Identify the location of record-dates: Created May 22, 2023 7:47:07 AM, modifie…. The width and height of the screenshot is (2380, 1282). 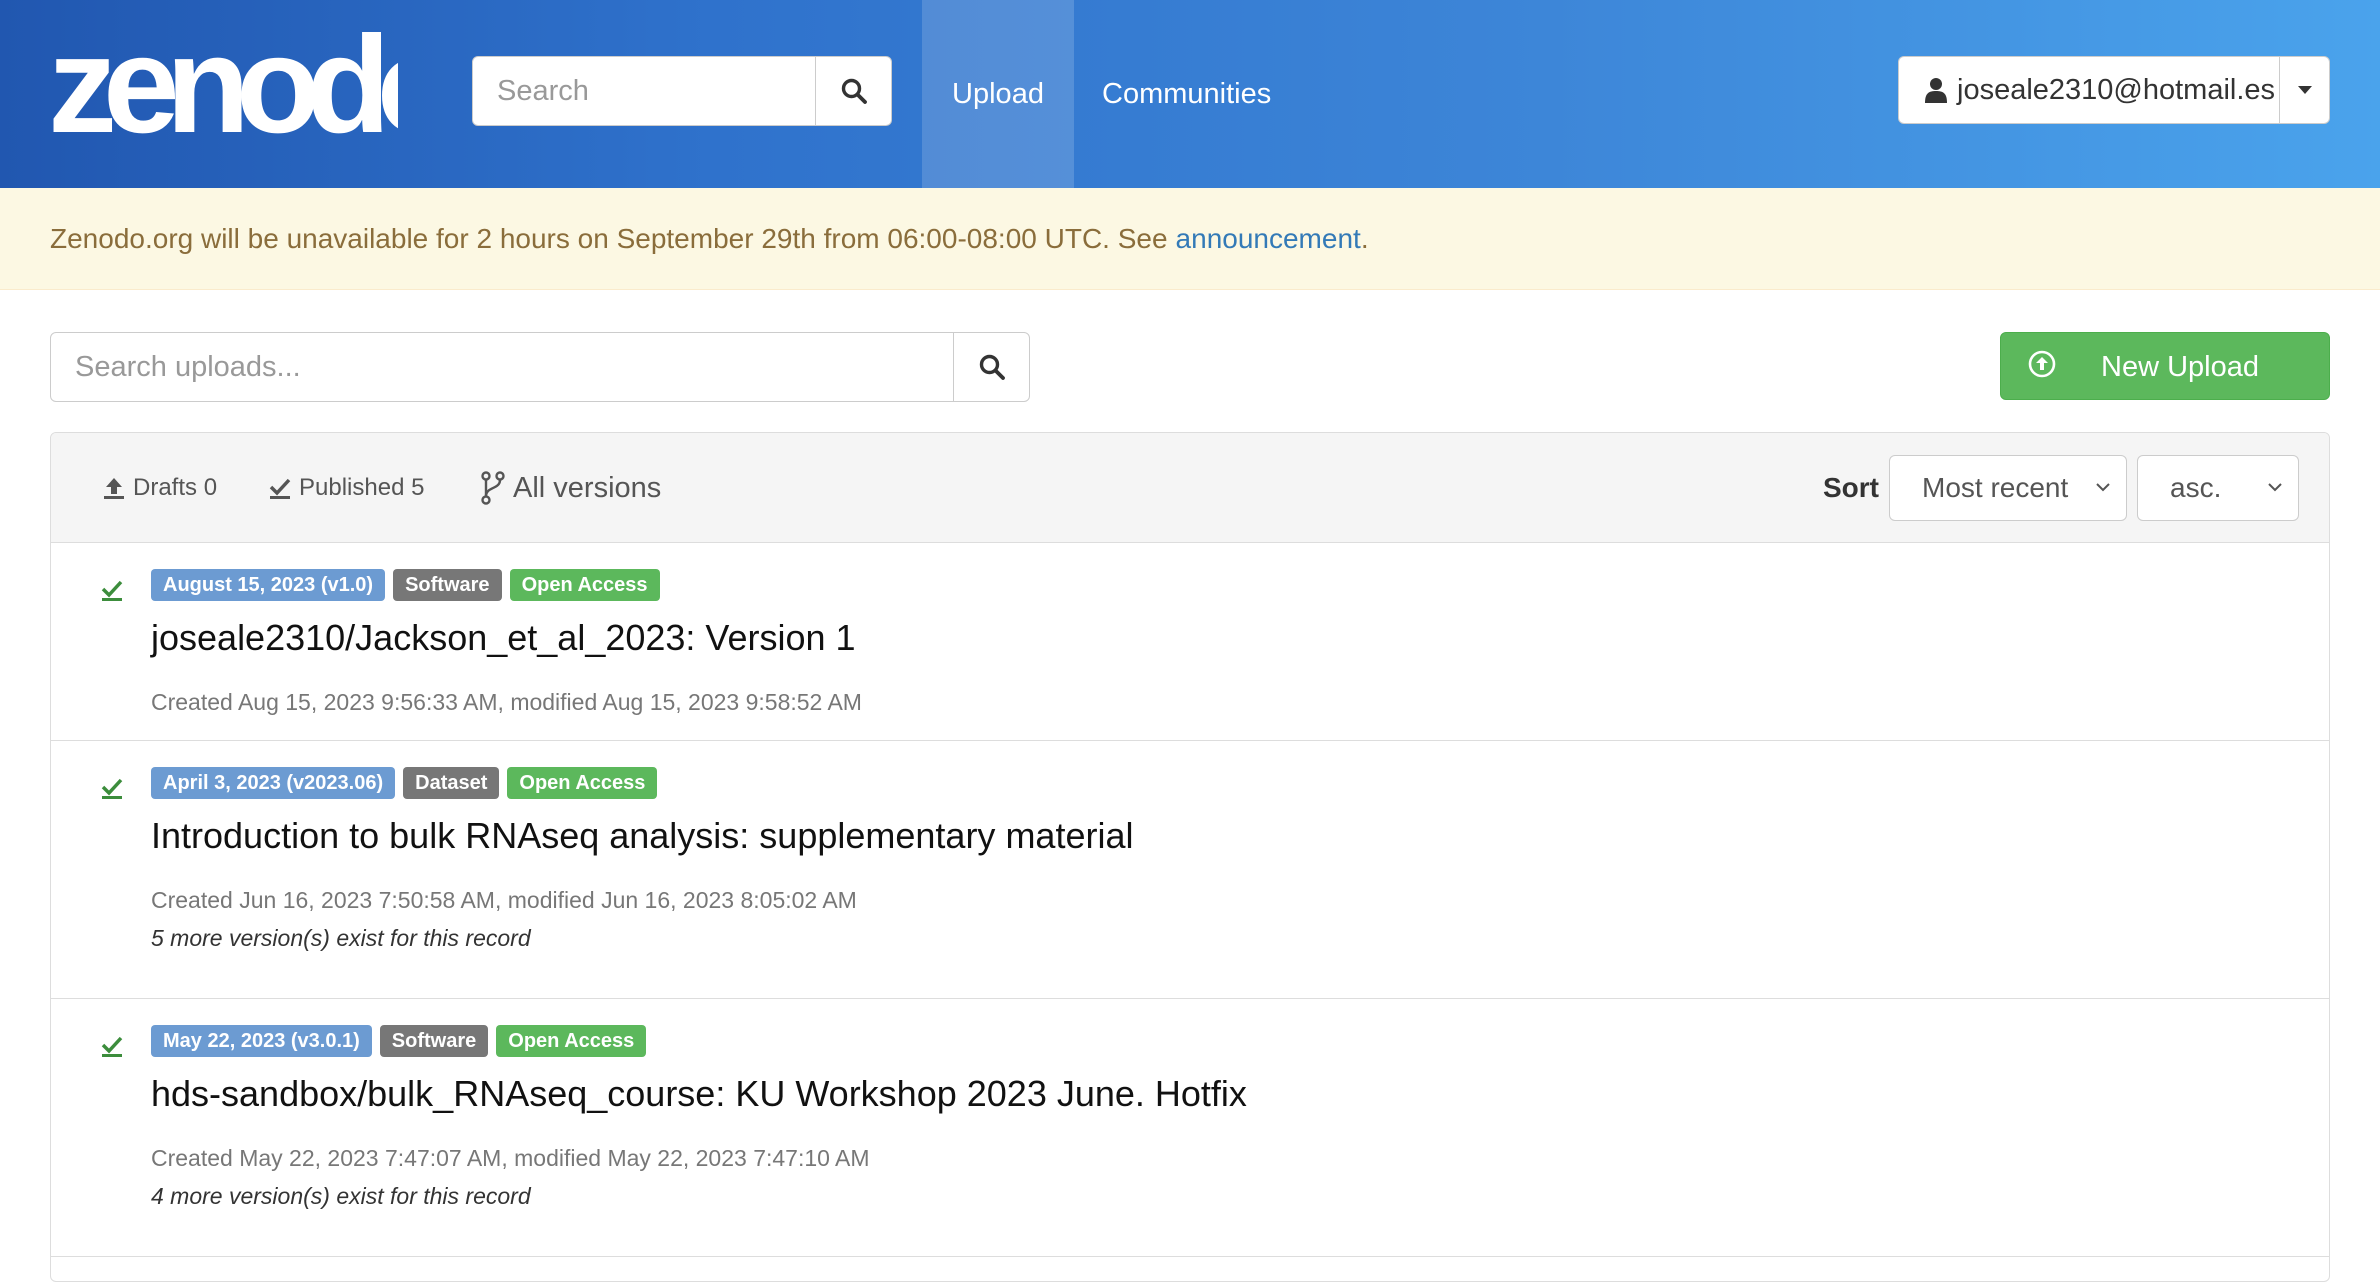
(510, 1158).